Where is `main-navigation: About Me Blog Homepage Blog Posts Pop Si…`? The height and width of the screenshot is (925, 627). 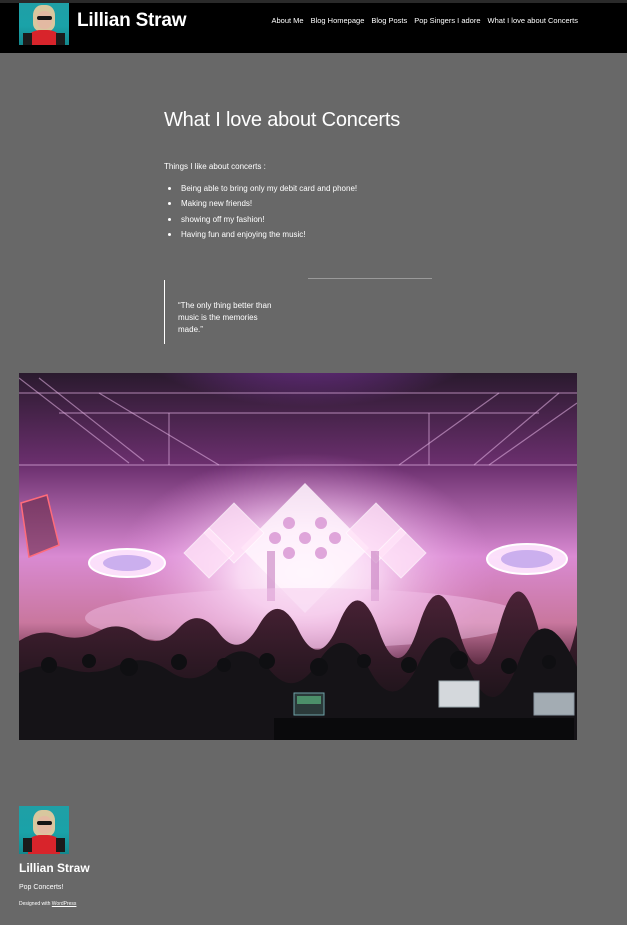
main-navigation: About Me Blog Homepage Blog Posts Pop Si… is located at coordinates (424, 20).